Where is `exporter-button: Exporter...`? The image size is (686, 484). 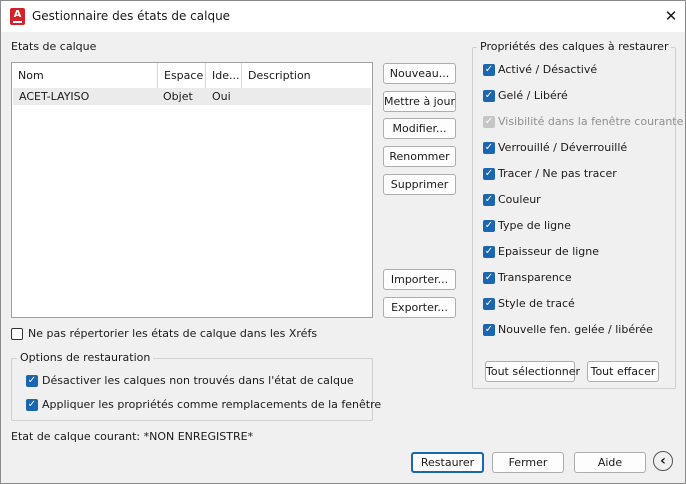 exporter-button: Exporter... is located at coordinates (419, 307).